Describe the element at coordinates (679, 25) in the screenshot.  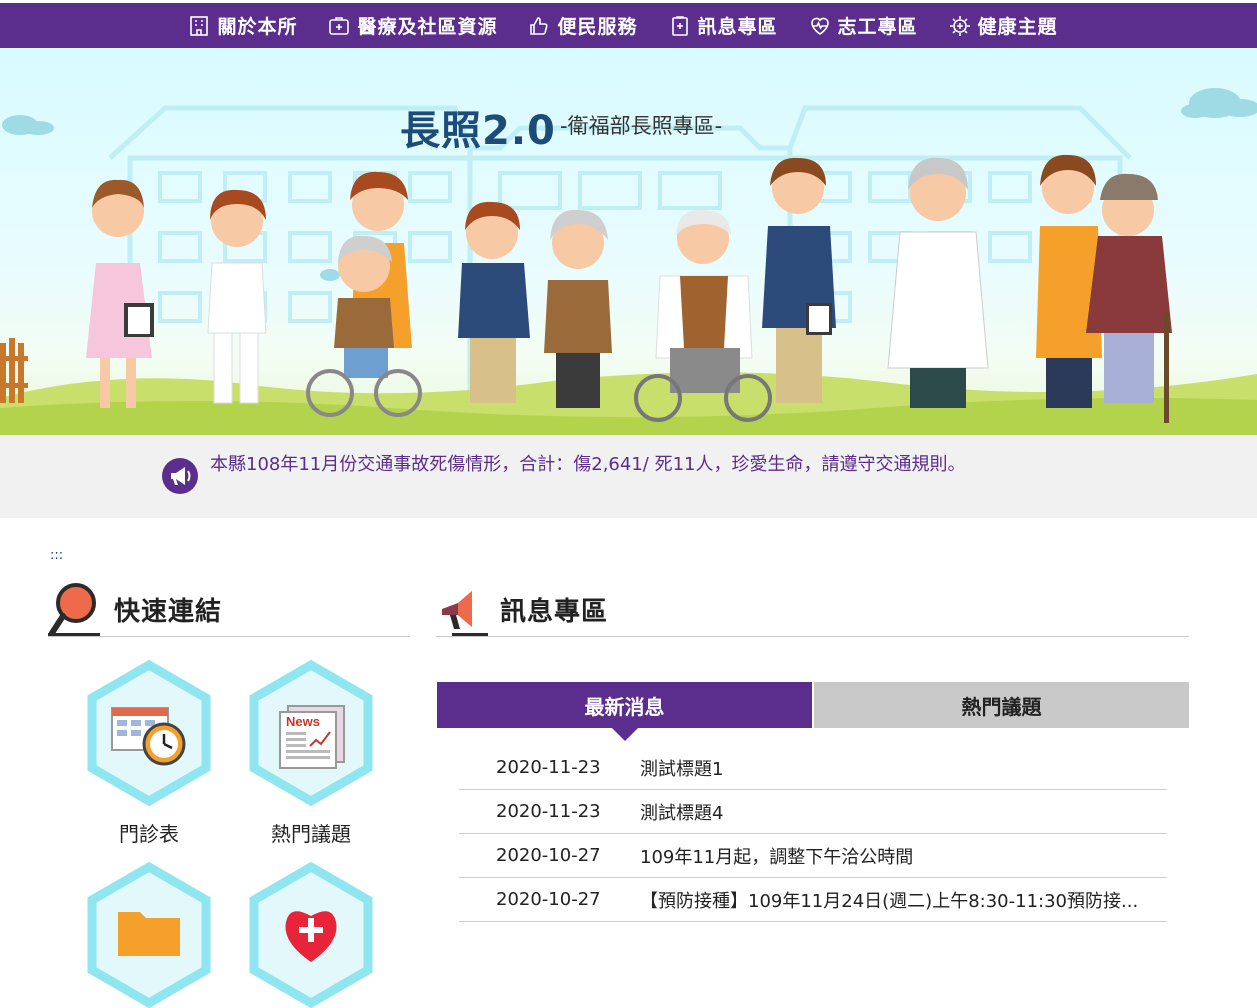
I see `clipboard-icon` at that location.